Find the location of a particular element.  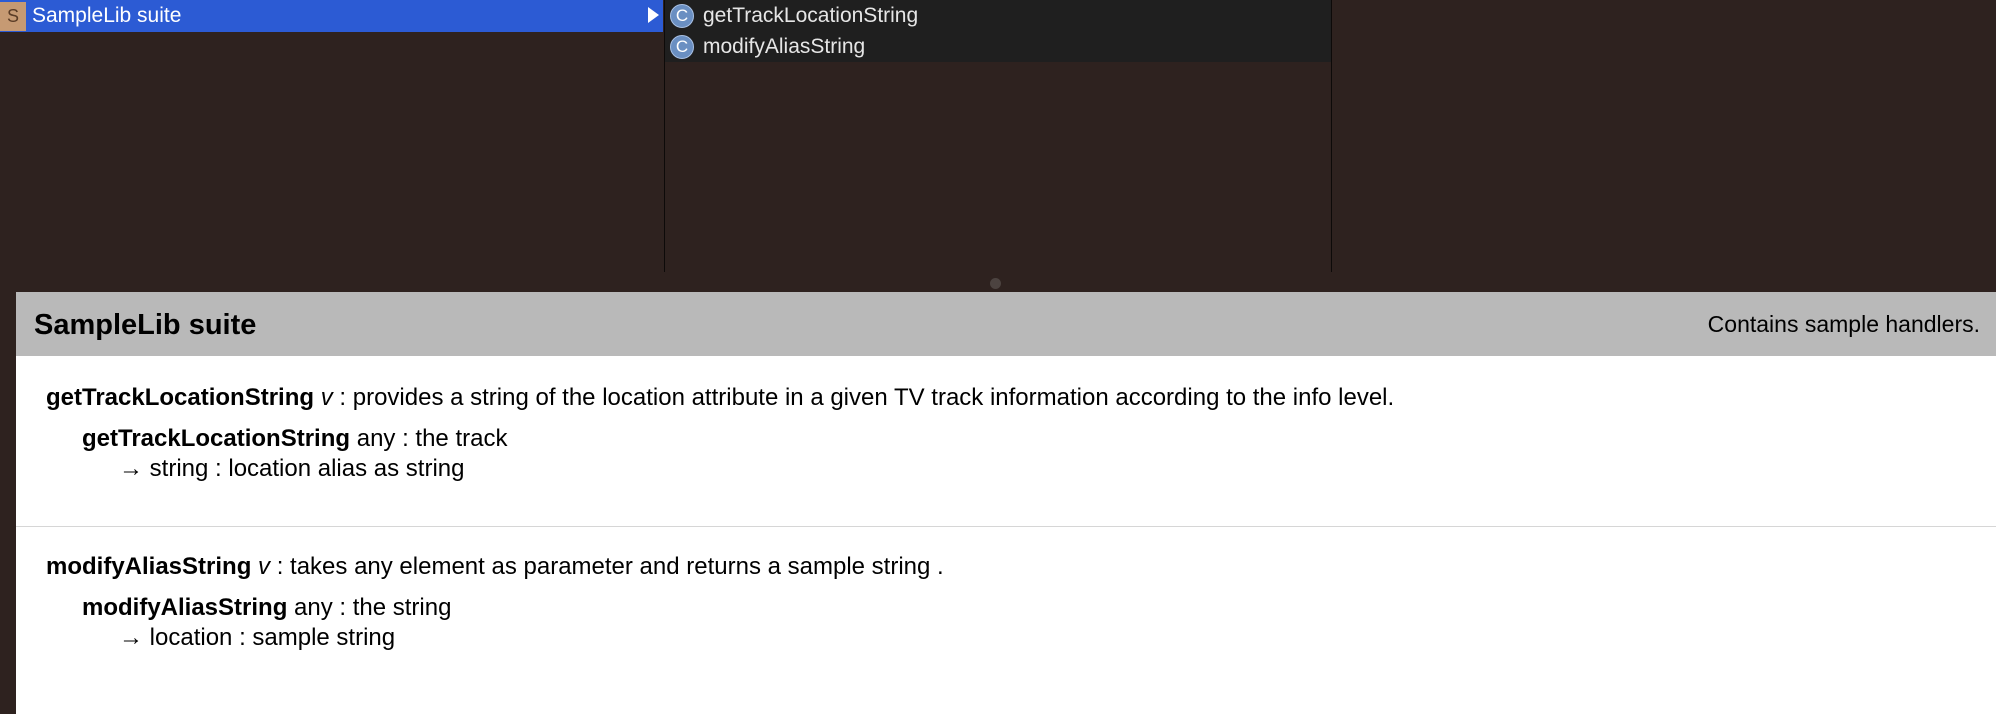

command-parameter: getTrackLocationString any : the track is located at coordinates (294, 439).